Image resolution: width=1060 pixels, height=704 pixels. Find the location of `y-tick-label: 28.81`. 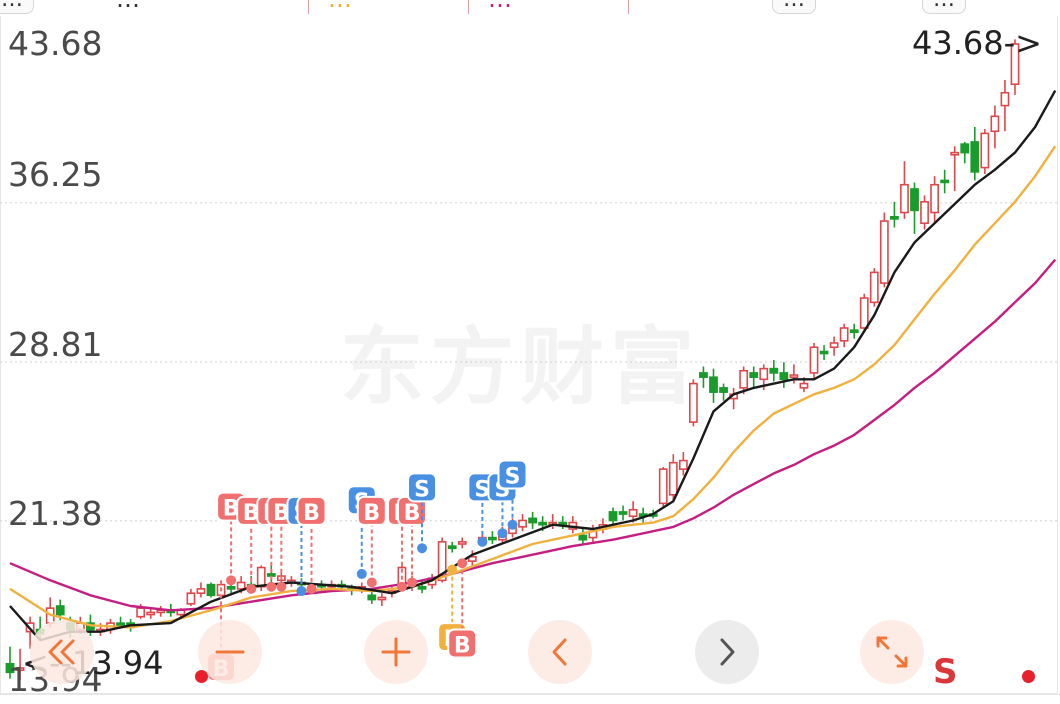

y-tick-label: 28.81 is located at coordinates (55, 344).